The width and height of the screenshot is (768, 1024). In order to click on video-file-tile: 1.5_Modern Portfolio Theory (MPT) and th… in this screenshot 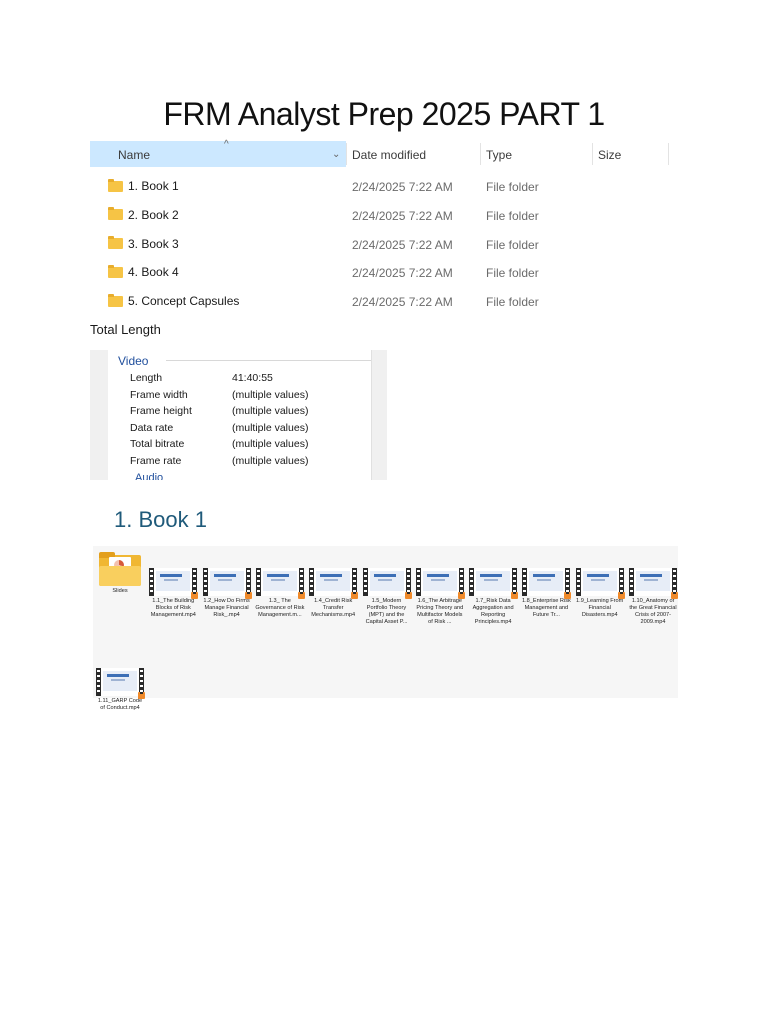, I will do `click(387, 589)`.